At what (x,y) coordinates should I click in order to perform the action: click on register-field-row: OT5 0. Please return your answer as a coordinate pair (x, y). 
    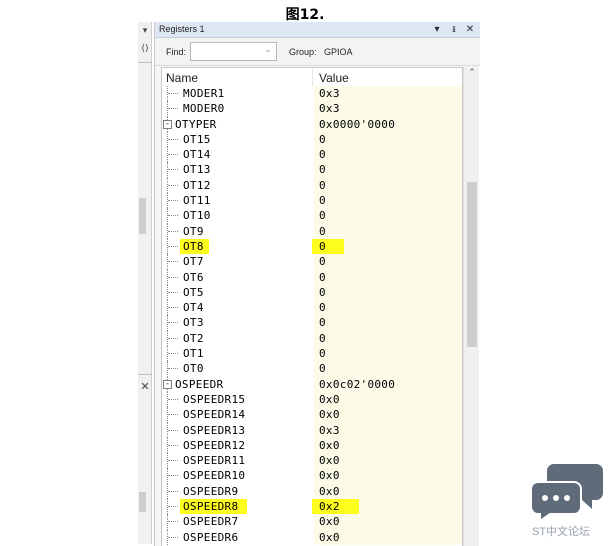
    Looking at the image, I should click on (312, 292).